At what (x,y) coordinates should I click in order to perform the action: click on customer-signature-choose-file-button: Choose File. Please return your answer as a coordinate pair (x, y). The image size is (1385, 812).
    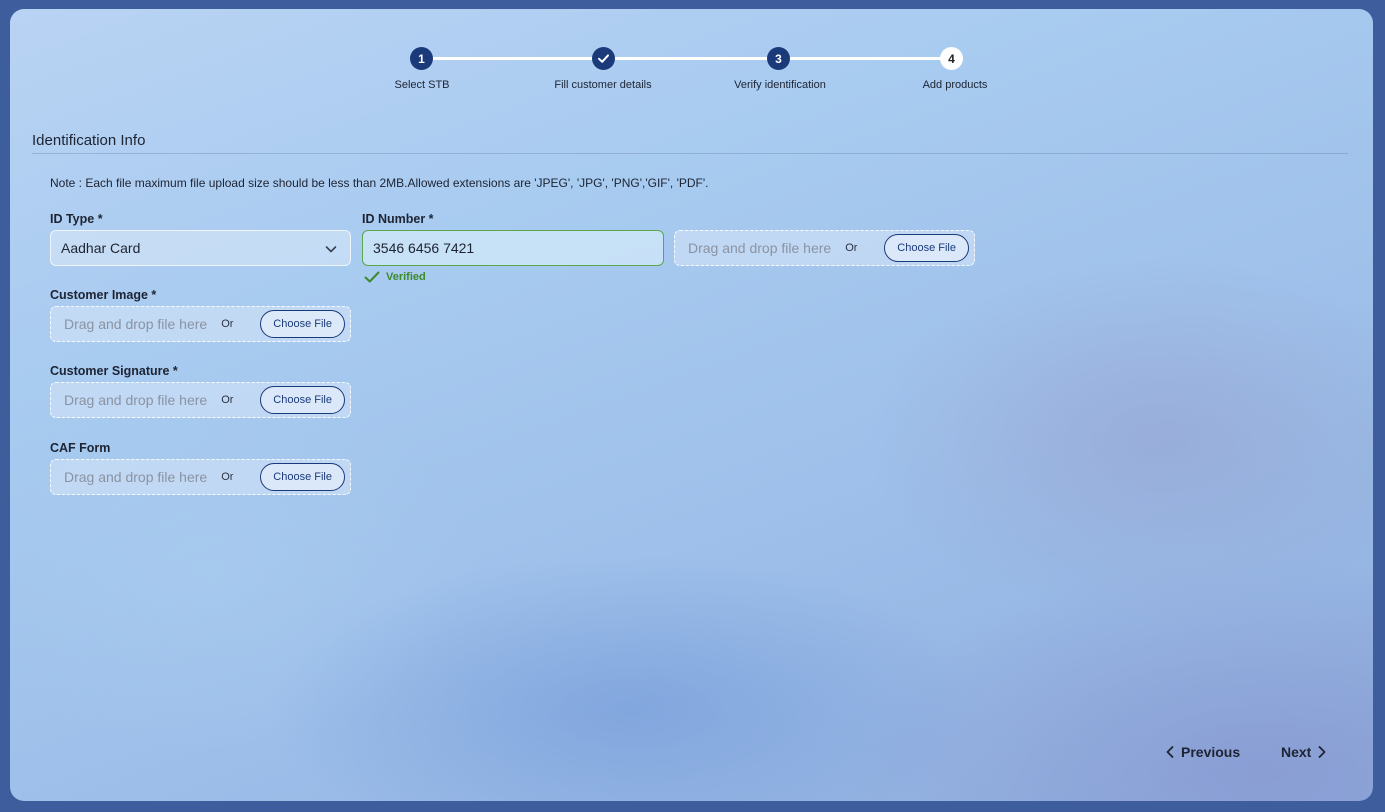
    Looking at the image, I should click on (302, 400).